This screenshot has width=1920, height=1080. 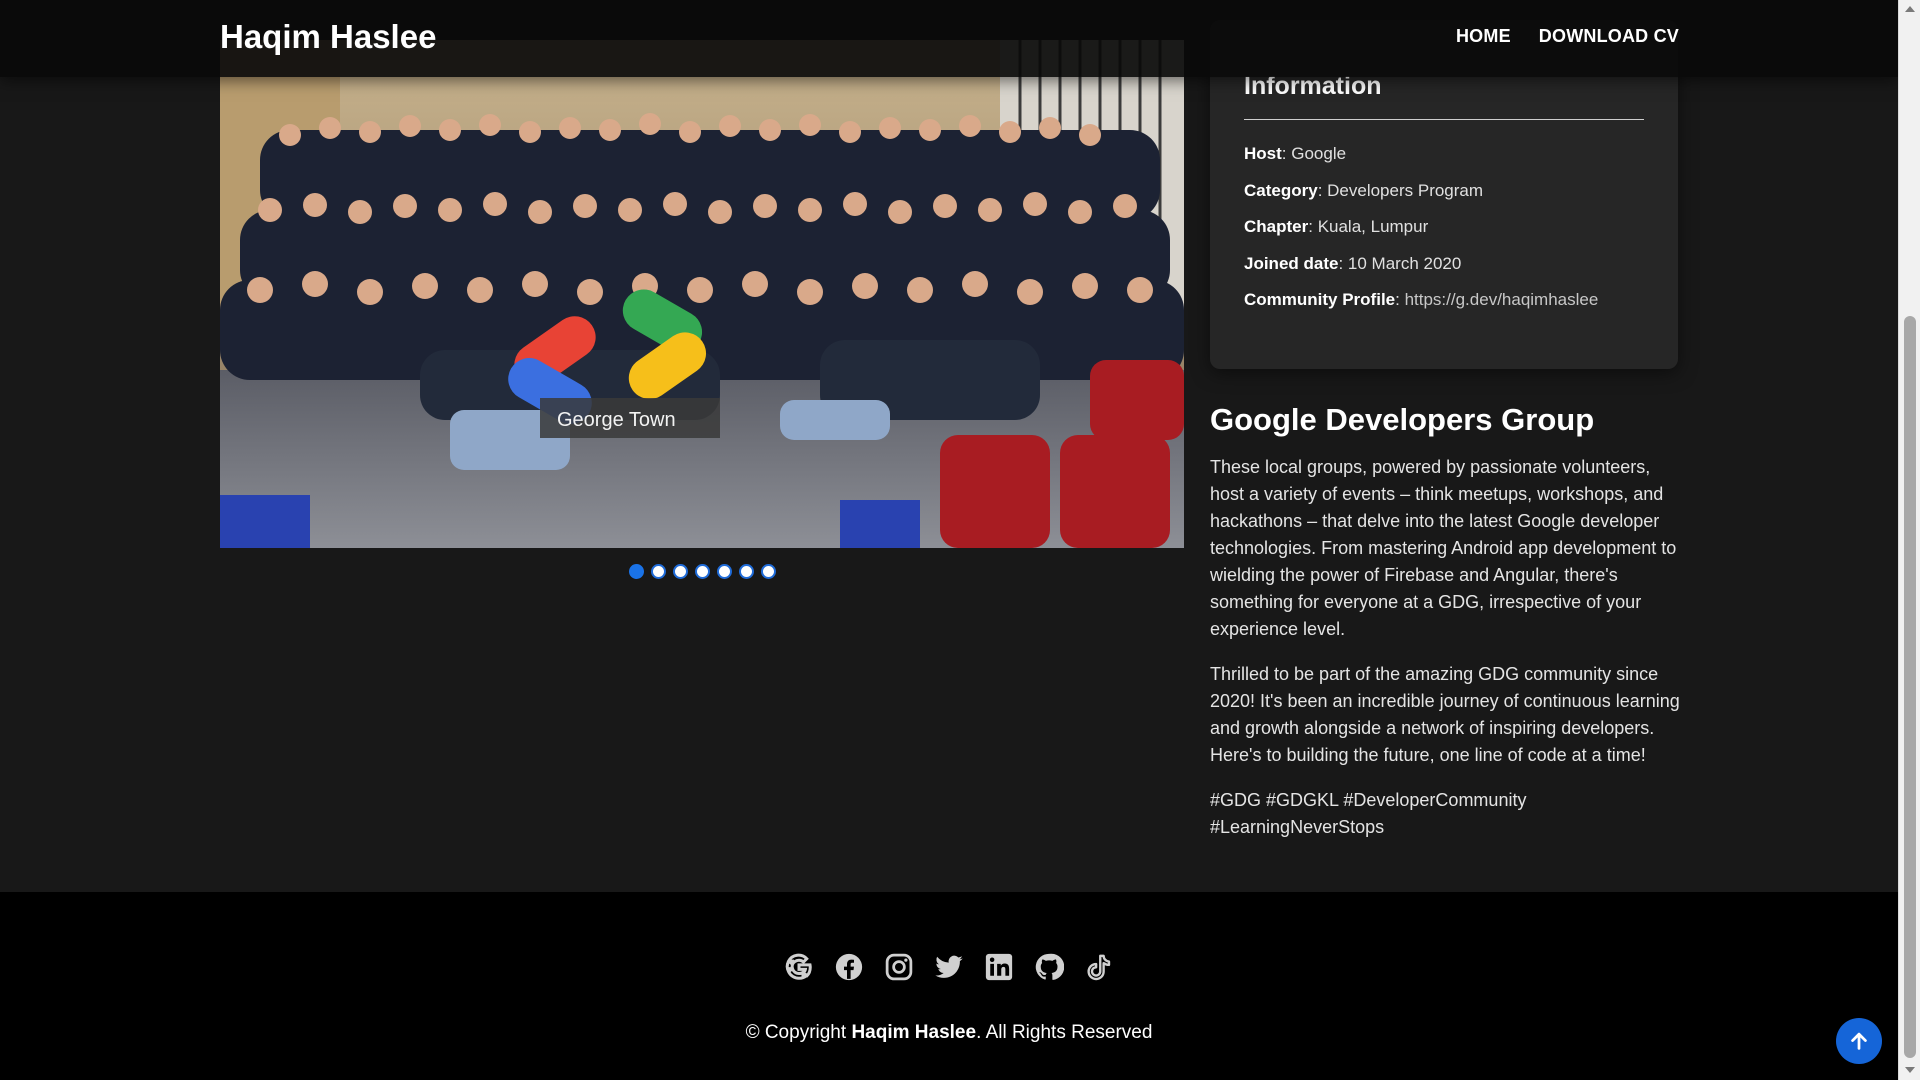 I want to click on back-to-top-button, so click(x=1859, y=1041).